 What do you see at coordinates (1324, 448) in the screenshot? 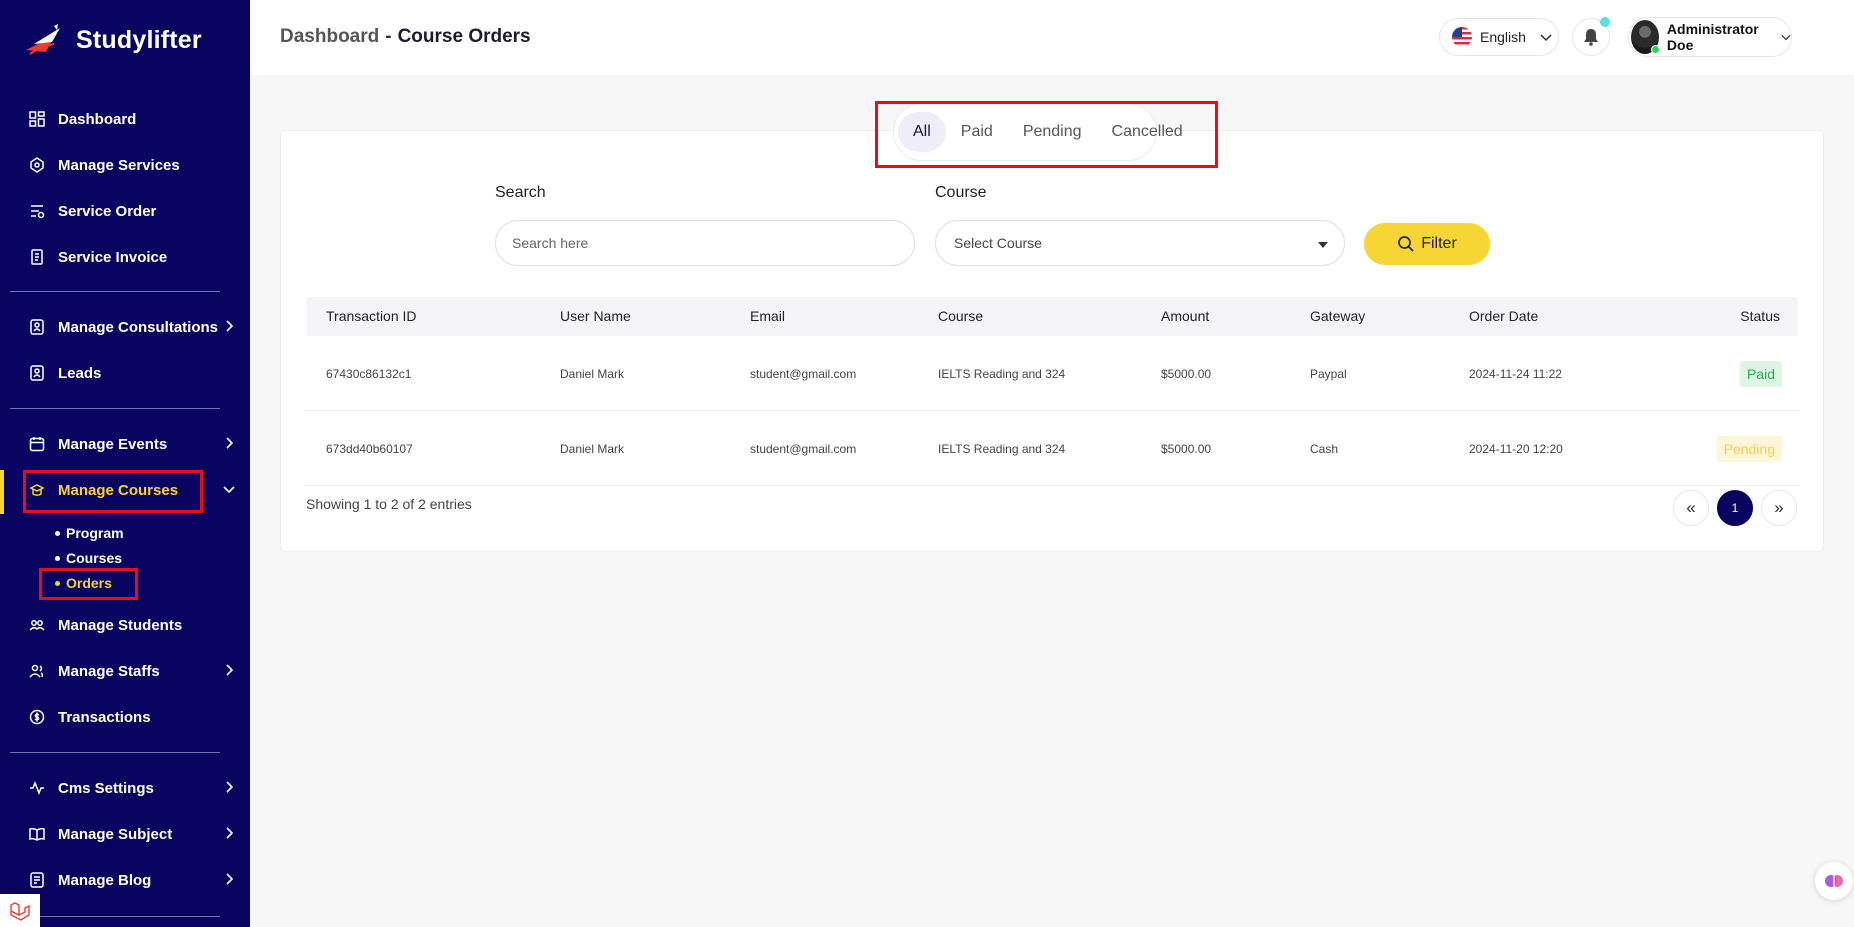
I see `cell-gateway: Cash` at bounding box center [1324, 448].